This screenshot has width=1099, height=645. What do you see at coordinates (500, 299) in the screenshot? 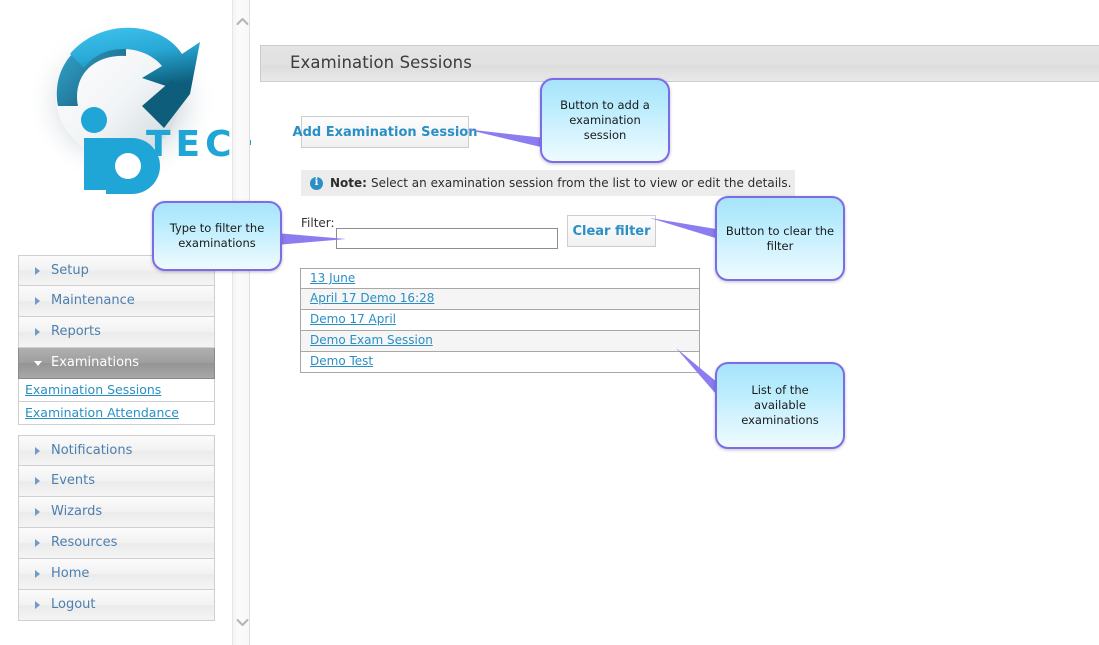
I see `list-item: April 17 Demo 16:28` at bounding box center [500, 299].